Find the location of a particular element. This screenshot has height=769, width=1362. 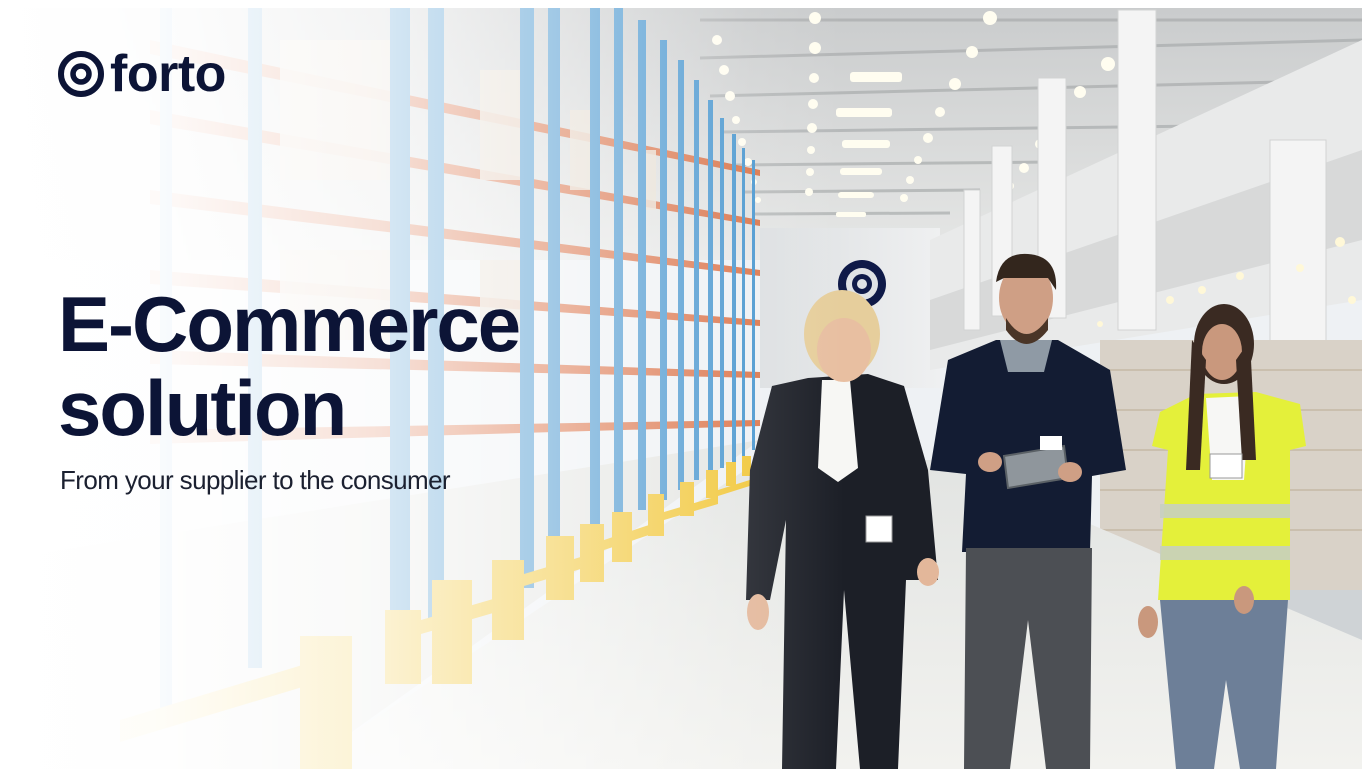

forto-logo: forto is located at coordinates (142, 74).